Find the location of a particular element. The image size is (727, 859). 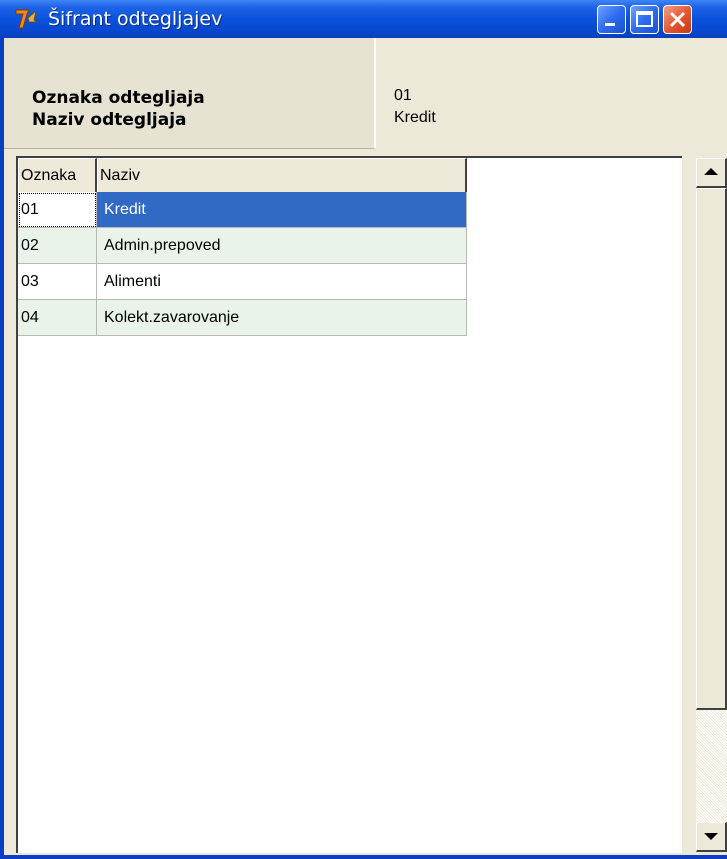

cell-code: 03 is located at coordinates (57, 282).